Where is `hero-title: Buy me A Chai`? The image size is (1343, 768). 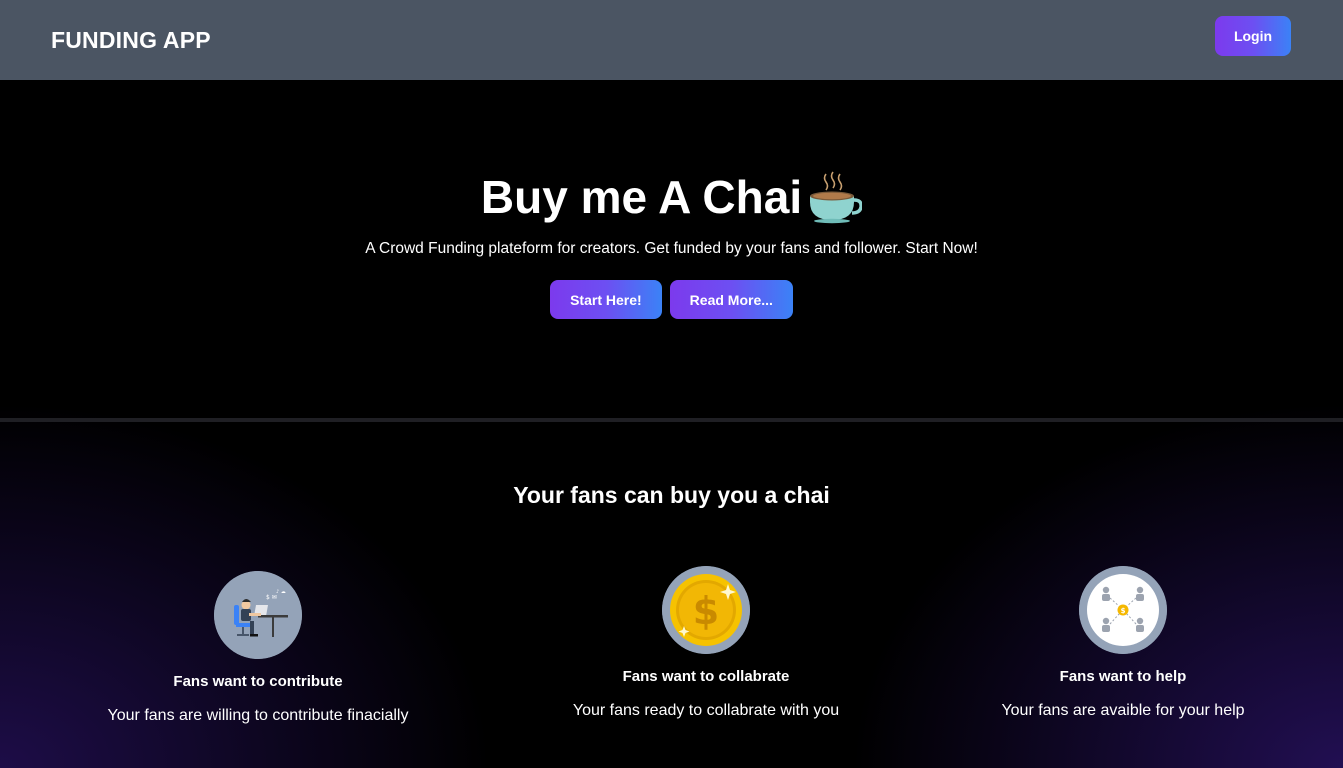 hero-title: Buy me A Chai is located at coordinates (671, 197).